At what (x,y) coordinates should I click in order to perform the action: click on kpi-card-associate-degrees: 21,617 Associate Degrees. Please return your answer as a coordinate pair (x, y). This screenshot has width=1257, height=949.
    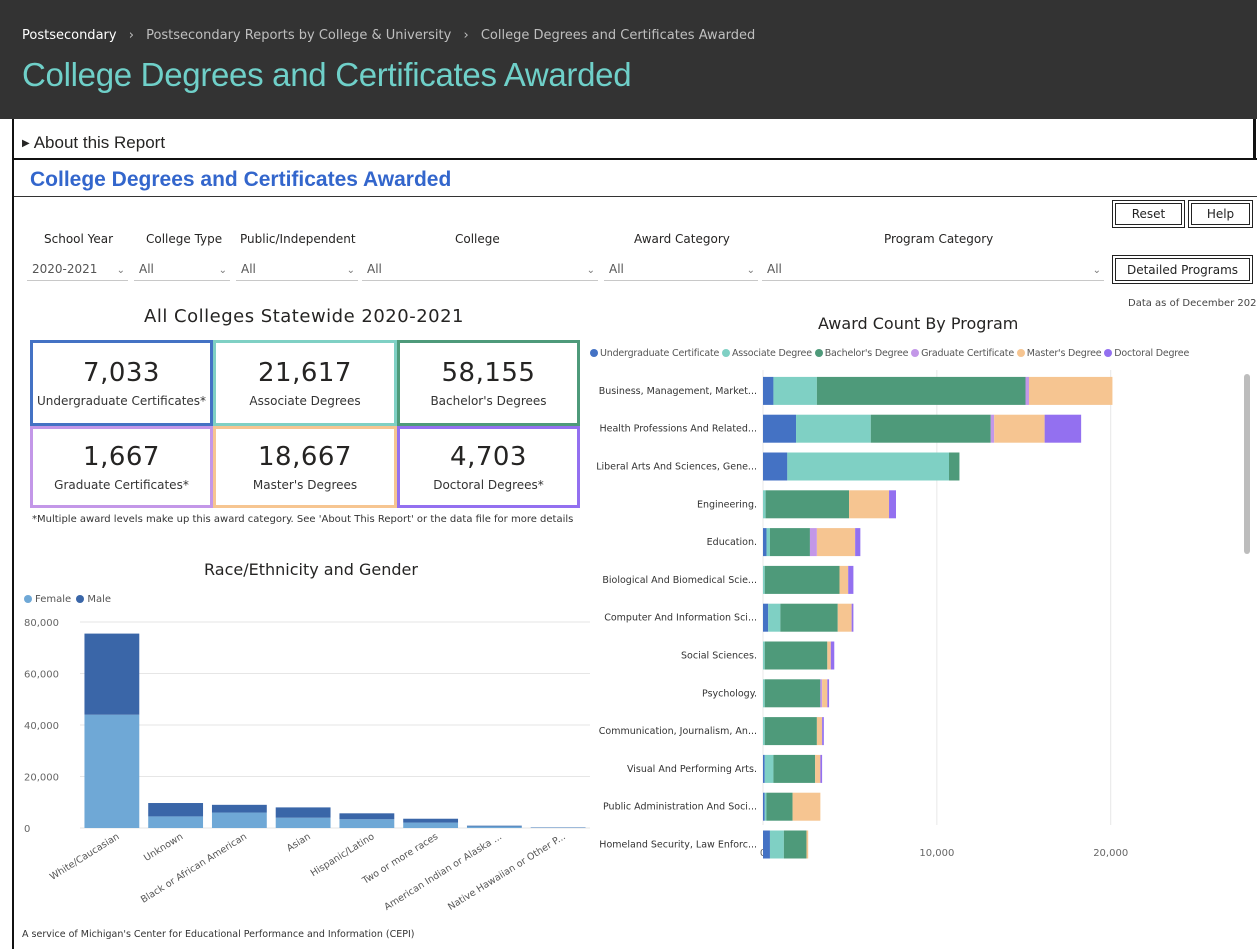
    Looking at the image, I should click on (305, 383).